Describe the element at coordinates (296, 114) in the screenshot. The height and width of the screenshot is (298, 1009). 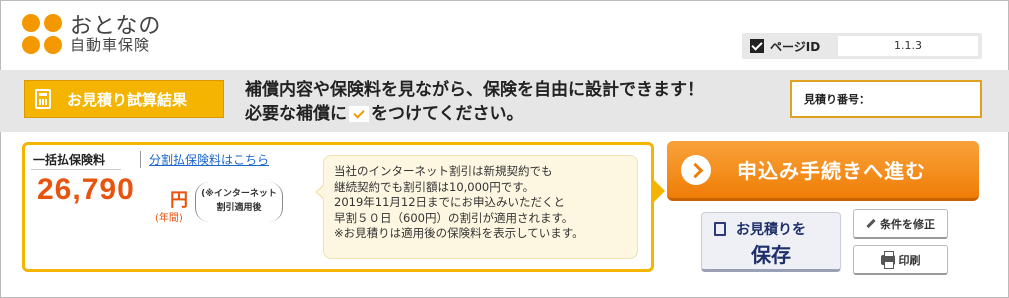
I see `instruction-line2-prefix: 必要な補償に` at that location.